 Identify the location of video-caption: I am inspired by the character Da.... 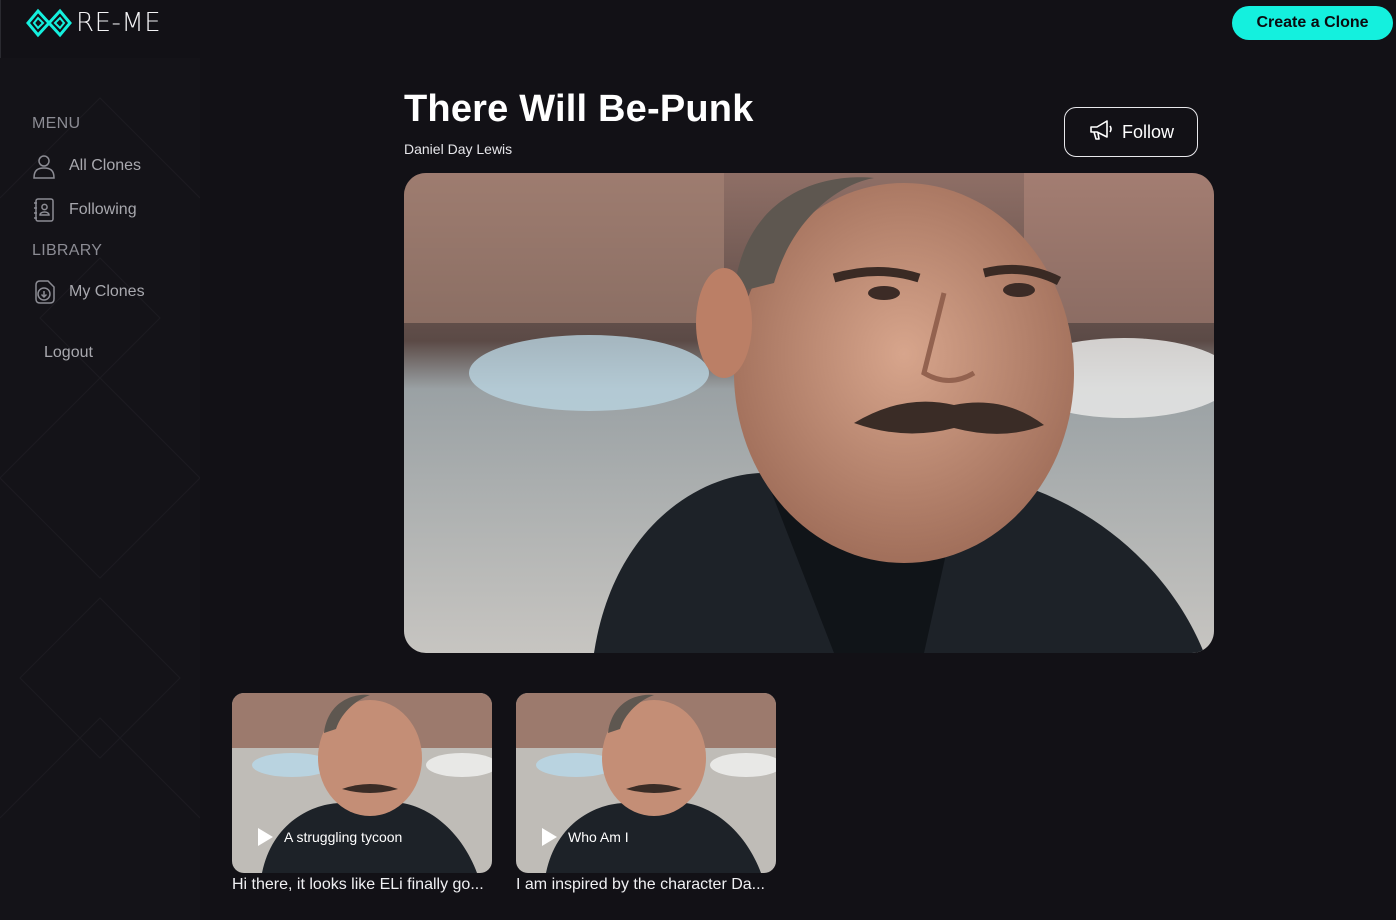
(646, 885).